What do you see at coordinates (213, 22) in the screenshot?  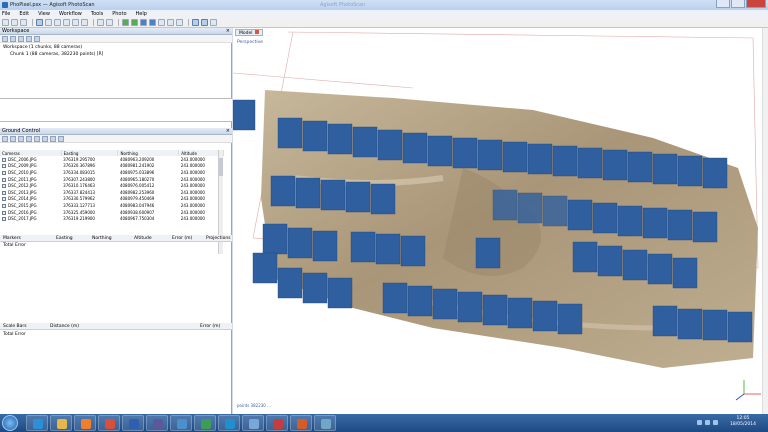 I see `show-markers-icon` at bounding box center [213, 22].